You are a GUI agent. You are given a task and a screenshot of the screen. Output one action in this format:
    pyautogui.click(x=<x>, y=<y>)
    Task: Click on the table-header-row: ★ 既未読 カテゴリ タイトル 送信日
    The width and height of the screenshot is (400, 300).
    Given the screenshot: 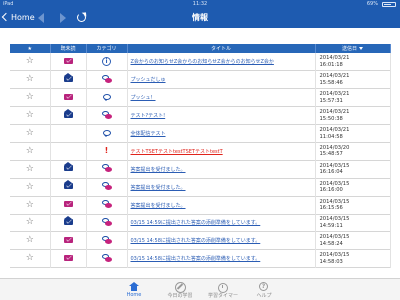 What is the action you would take?
    pyautogui.click(x=200, y=48)
    